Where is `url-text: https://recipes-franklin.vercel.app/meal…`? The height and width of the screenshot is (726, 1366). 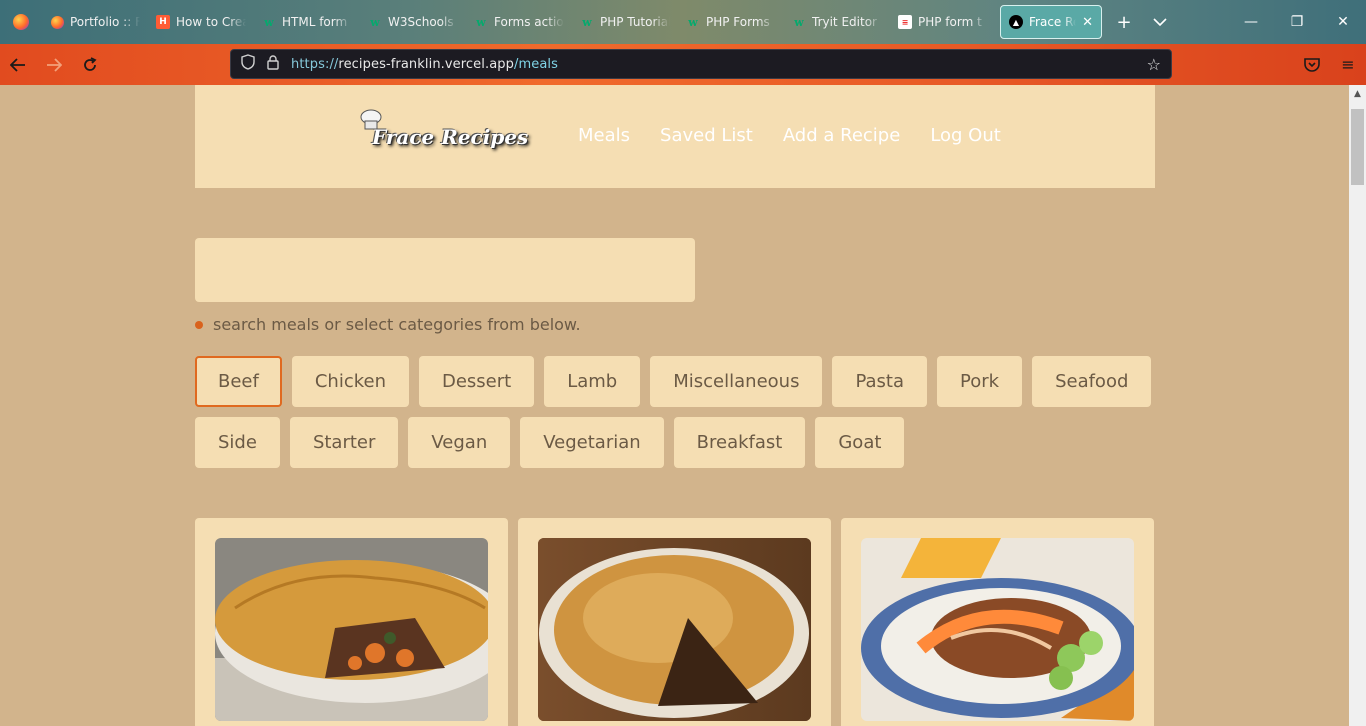 url-text: https://recipes-franklin.vercel.app/meal… is located at coordinates (424, 64).